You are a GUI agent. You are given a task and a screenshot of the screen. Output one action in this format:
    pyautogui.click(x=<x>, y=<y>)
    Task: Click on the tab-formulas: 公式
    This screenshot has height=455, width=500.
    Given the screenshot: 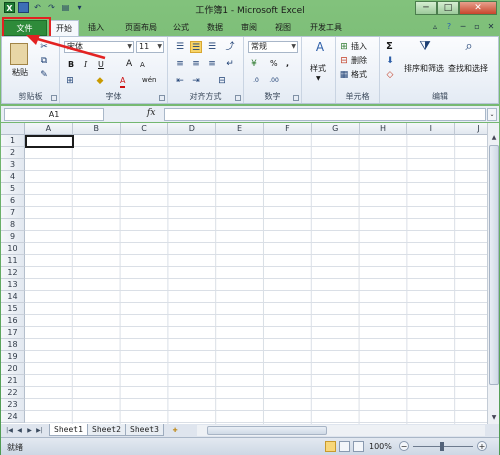 What is the action you would take?
    pyautogui.click(x=181, y=28)
    